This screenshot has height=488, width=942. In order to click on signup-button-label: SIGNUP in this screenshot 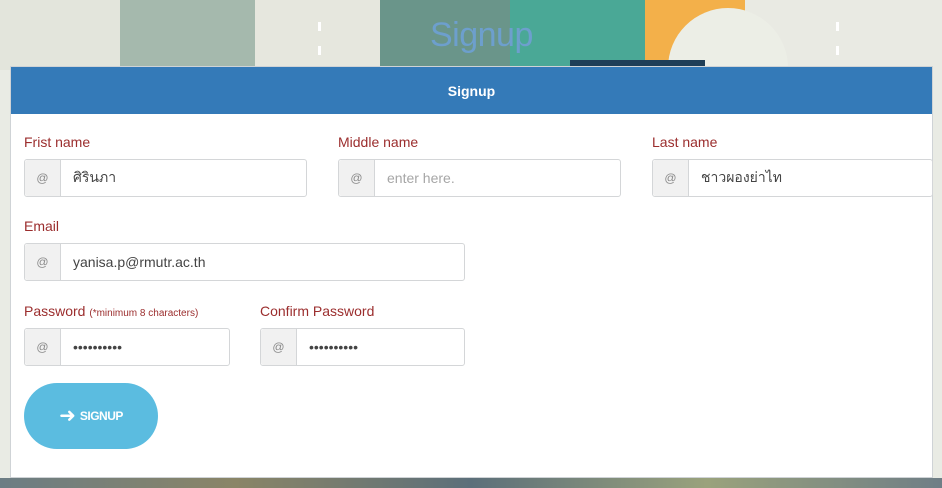, I will do `click(101, 416)`.